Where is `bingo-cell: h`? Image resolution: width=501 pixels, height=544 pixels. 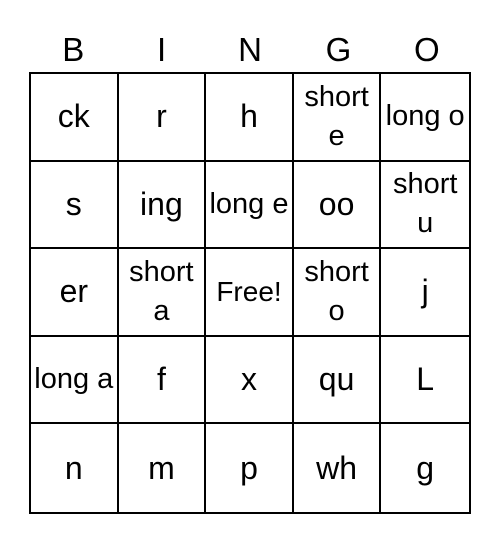 bingo-cell: h is located at coordinates (250, 118).